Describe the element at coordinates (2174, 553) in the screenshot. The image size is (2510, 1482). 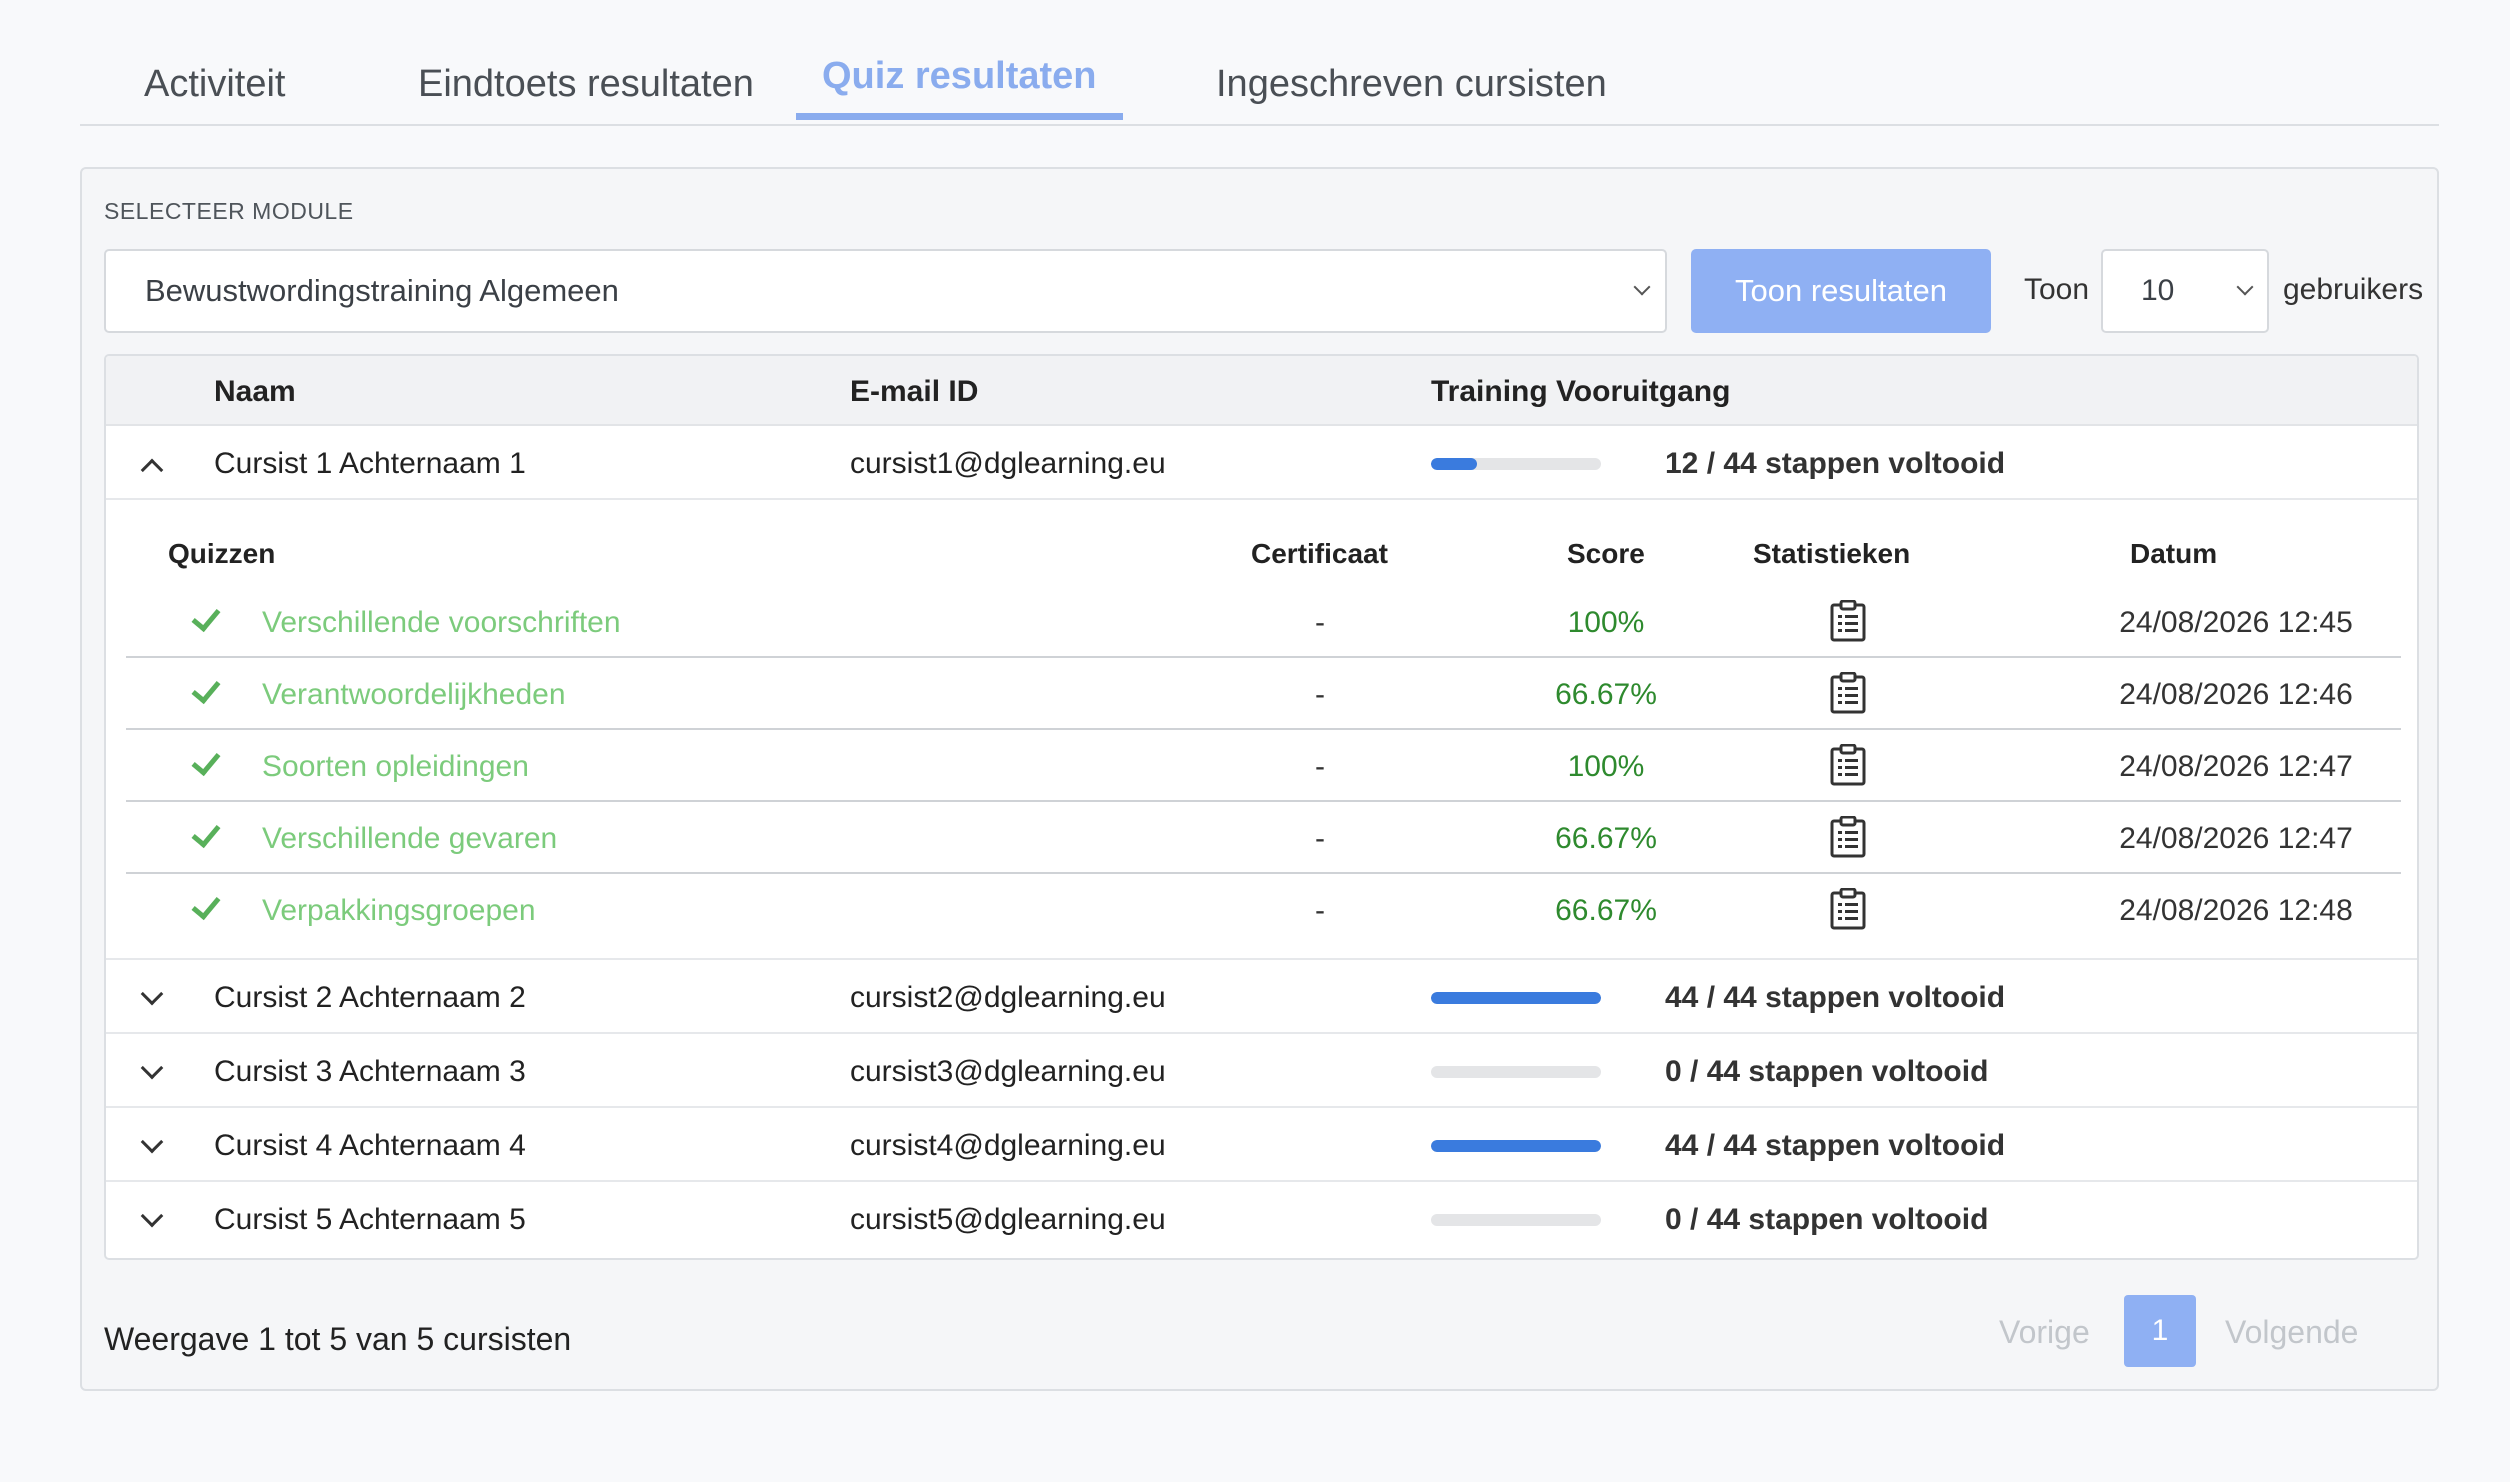
I see `quiz-header-date: Datum` at that location.